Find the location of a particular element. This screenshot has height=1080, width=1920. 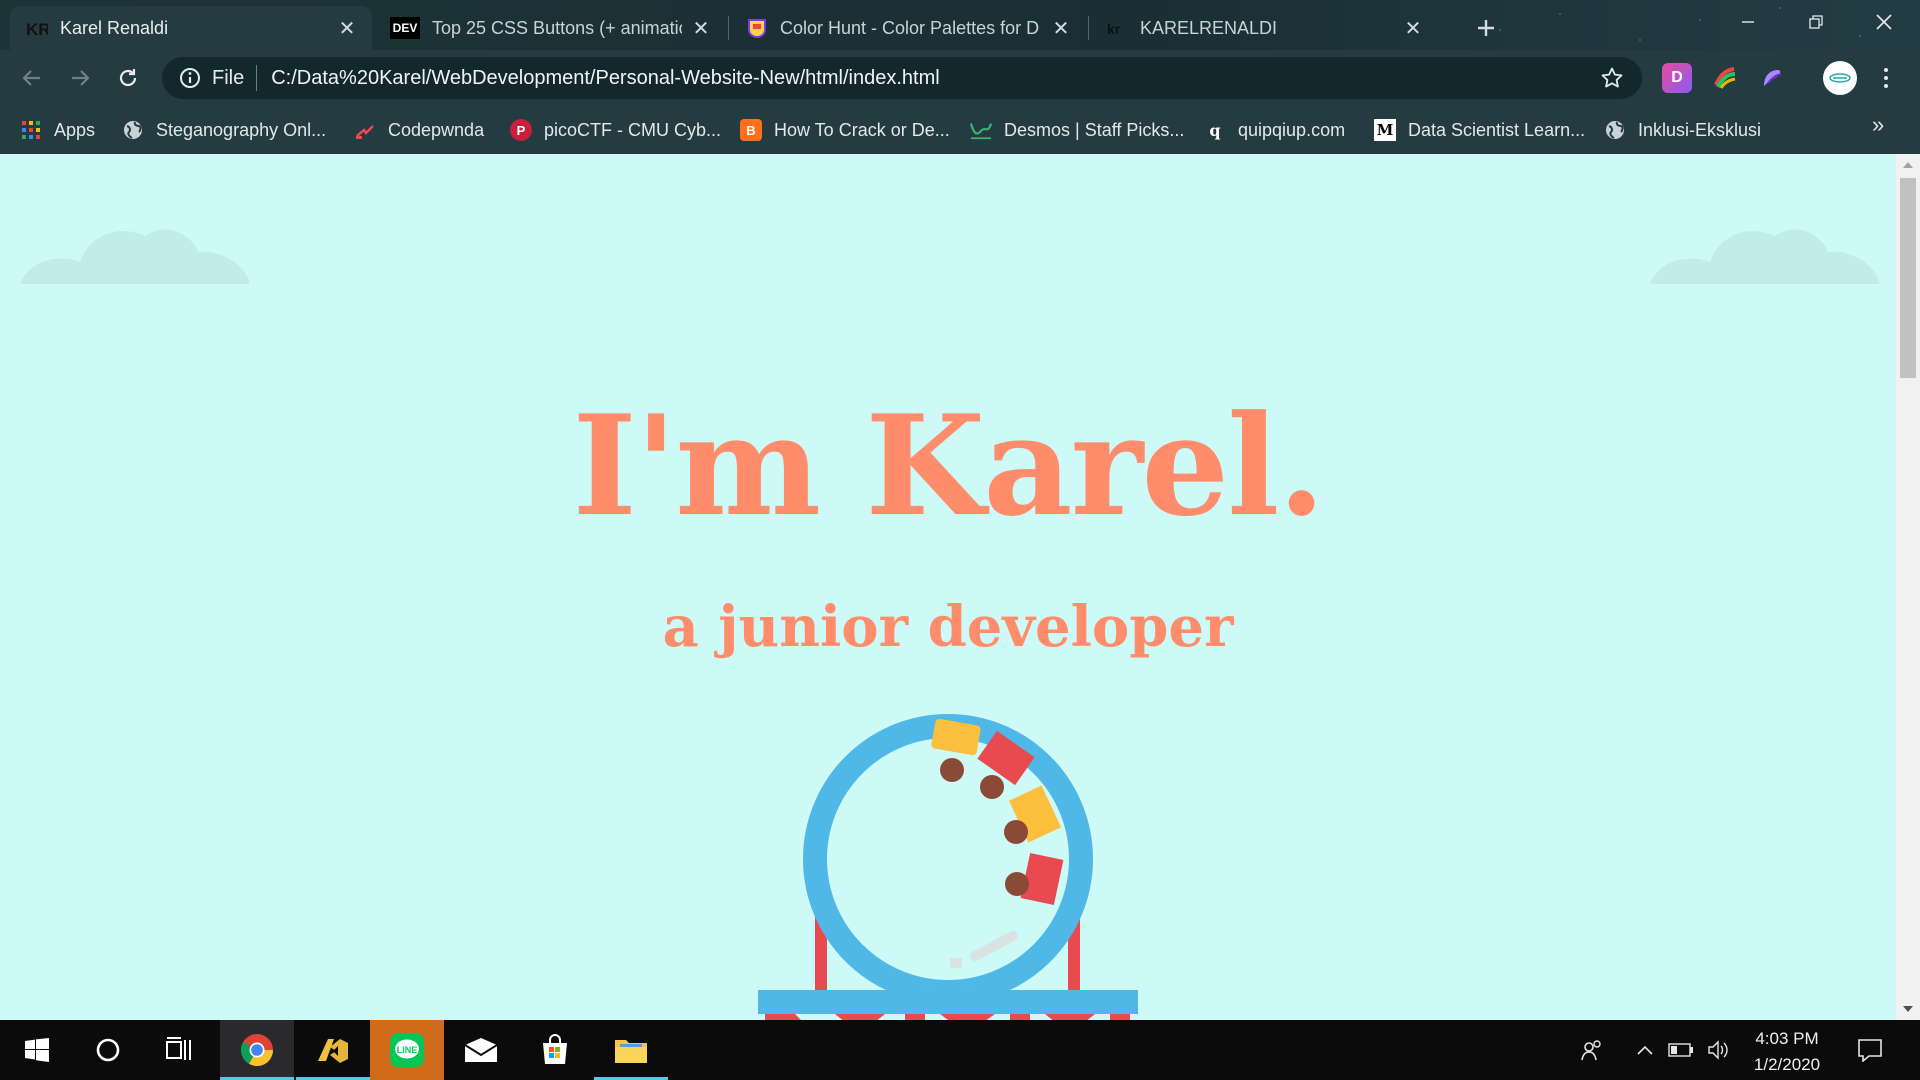

mail-app is located at coordinates (481, 1050).